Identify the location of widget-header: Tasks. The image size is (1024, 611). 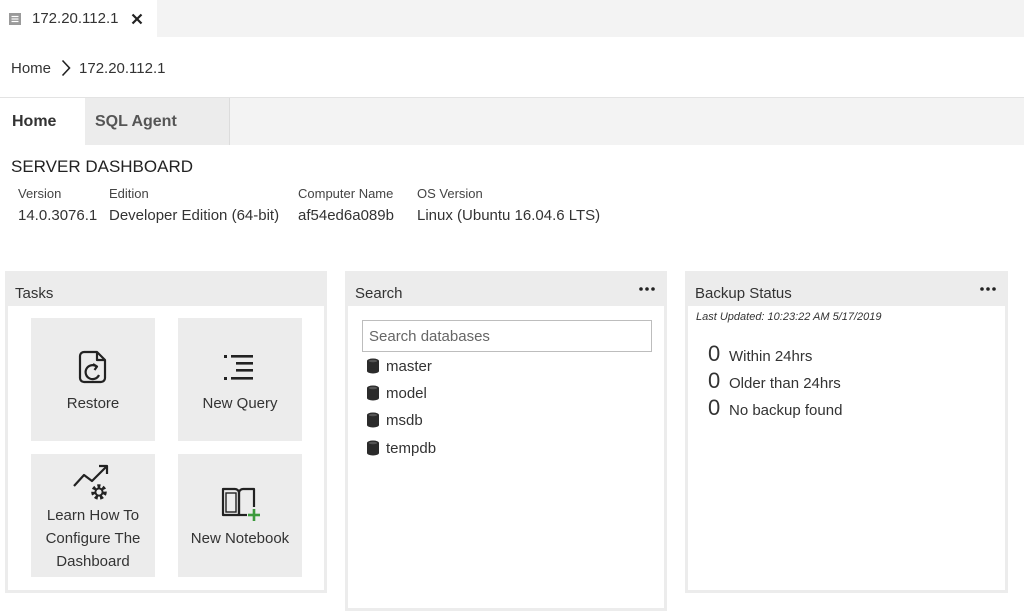
(166, 290).